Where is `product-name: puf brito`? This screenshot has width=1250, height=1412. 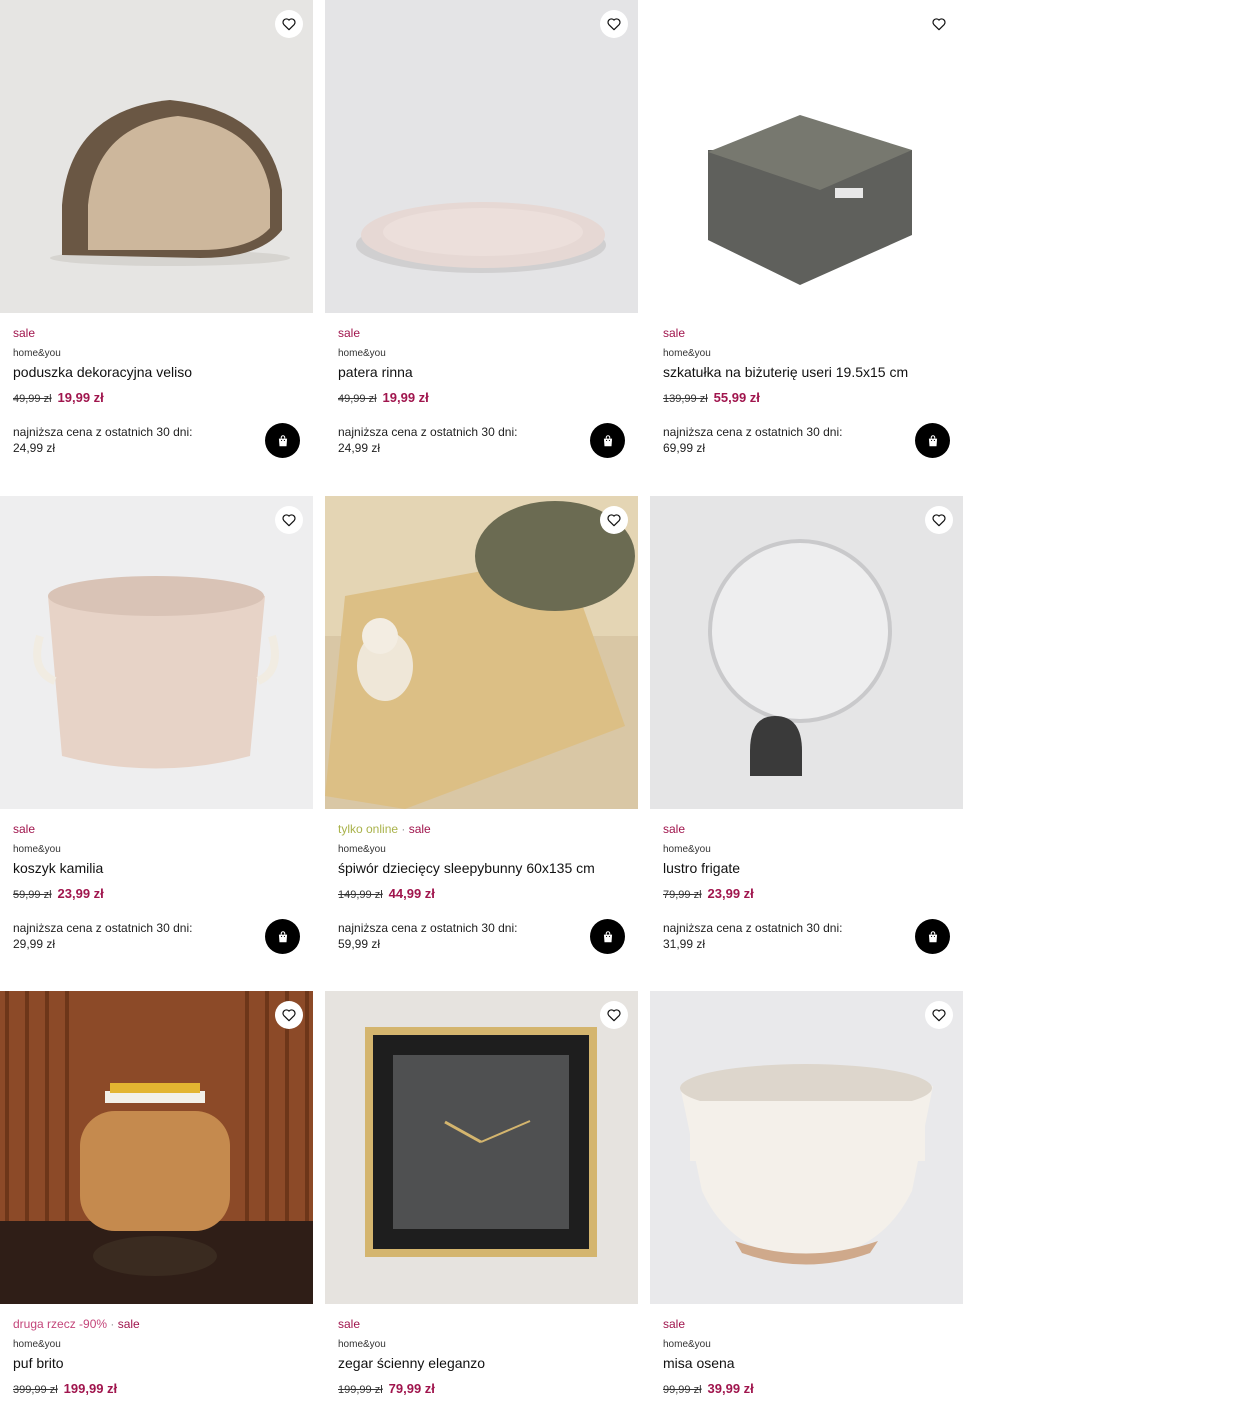 product-name: puf brito is located at coordinates (158, 1363).